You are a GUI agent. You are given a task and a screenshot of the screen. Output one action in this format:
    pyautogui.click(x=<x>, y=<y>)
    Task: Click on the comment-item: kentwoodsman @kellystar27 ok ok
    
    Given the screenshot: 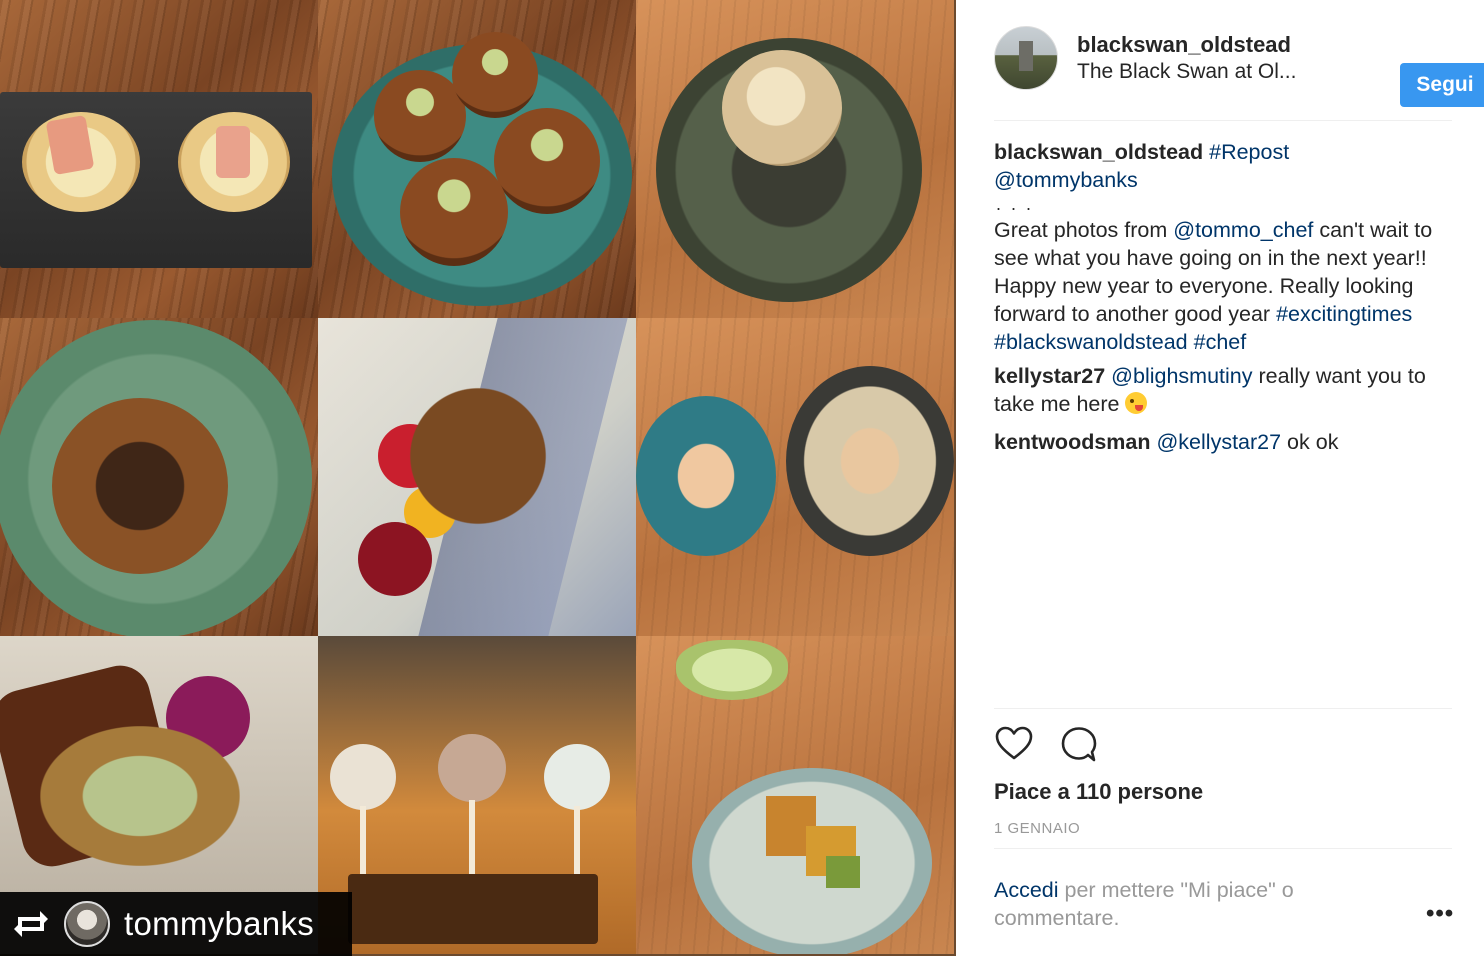 What is the action you would take?
    pyautogui.click(x=1225, y=442)
    